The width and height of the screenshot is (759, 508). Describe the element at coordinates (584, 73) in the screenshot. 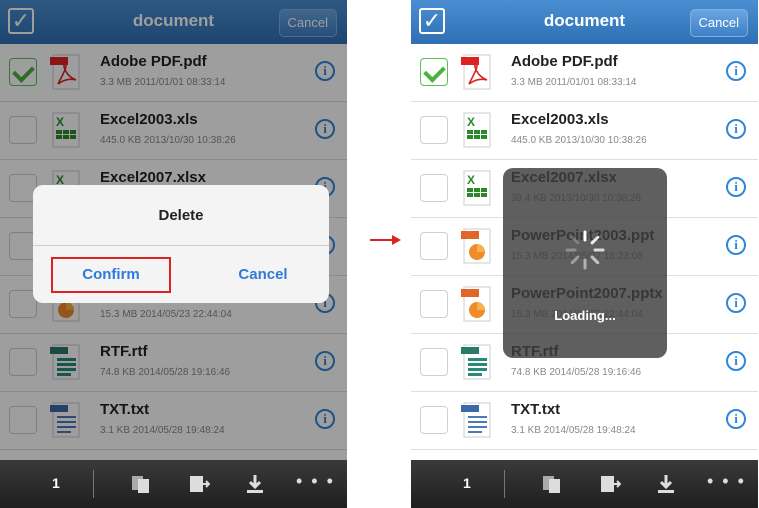

I see `file-list-item: Adobe PDF.pdf 3.3 MB 2011/01/01 08:33:14 i` at that location.